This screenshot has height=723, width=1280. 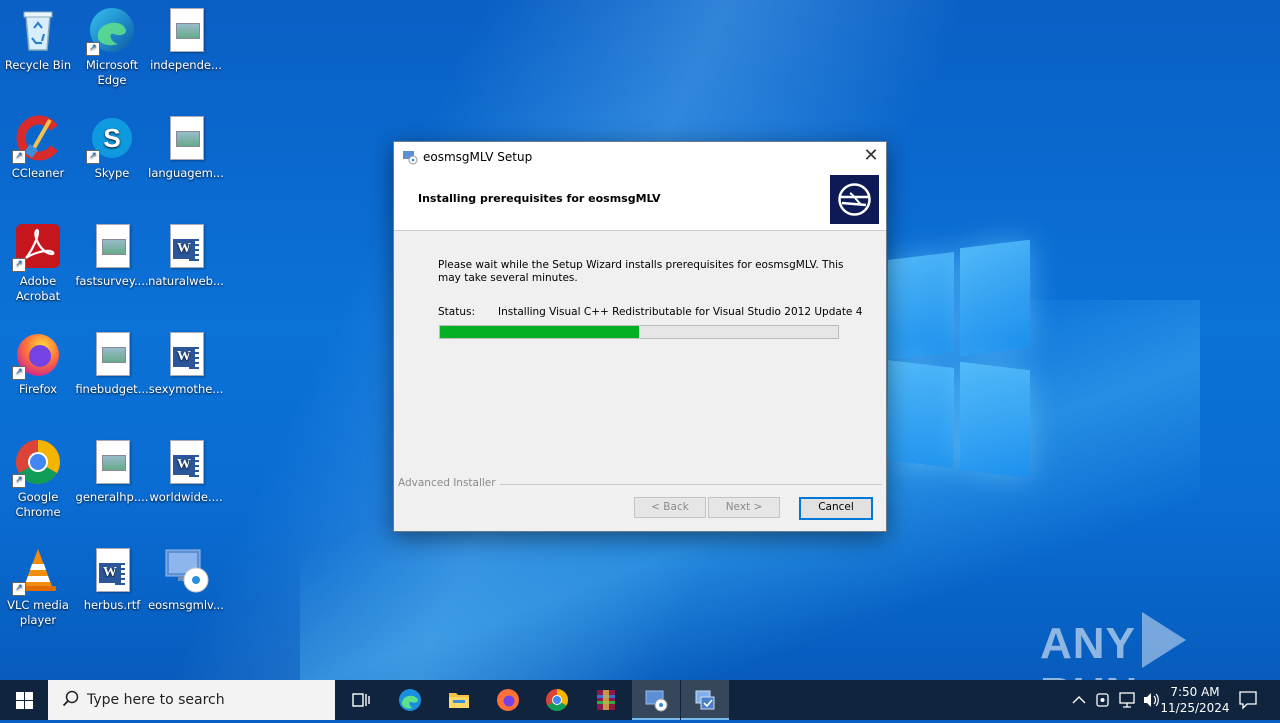 I want to click on chrome-icon: ↗, so click(x=37, y=463).